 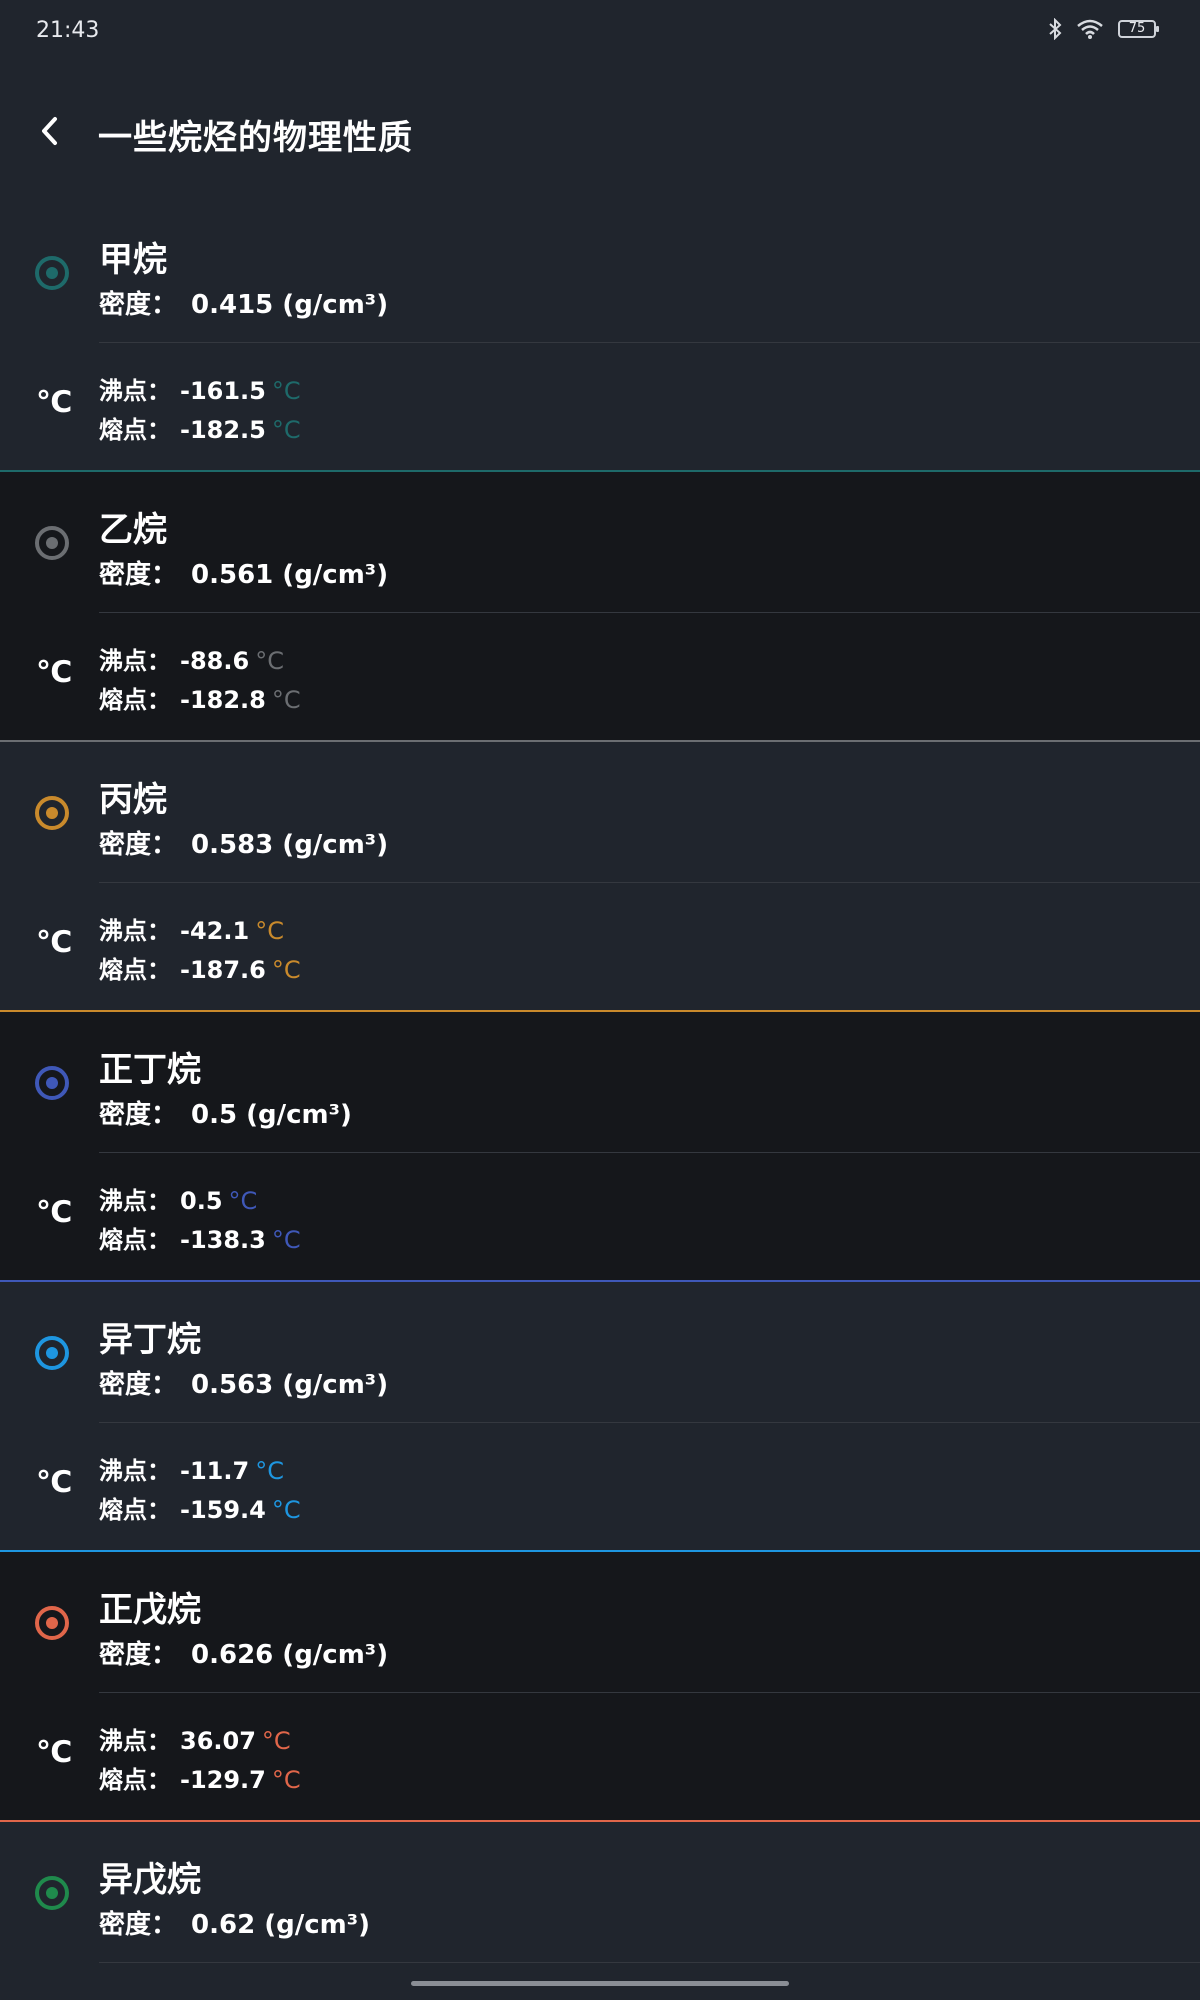 What do you see at coordinates (1090, 29) in the screenshot?
I see `wifi-icon` at bounding box center [1090, 29].